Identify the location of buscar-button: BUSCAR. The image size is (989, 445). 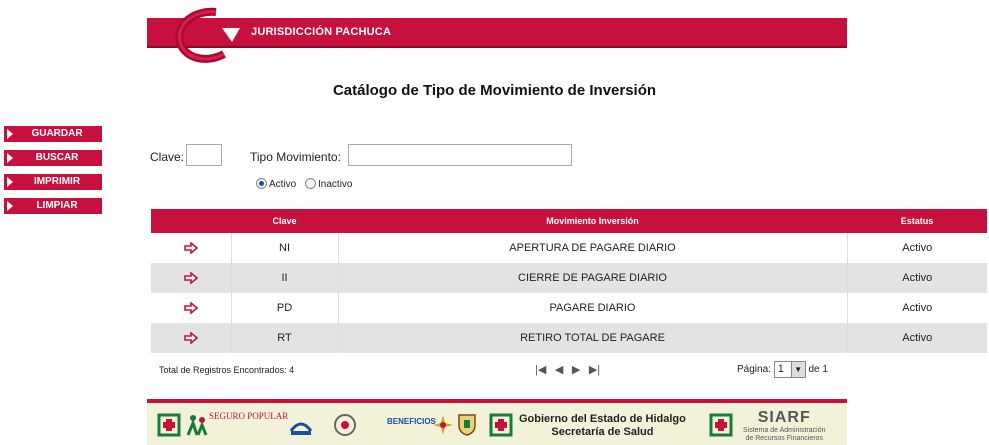
(53, 158).